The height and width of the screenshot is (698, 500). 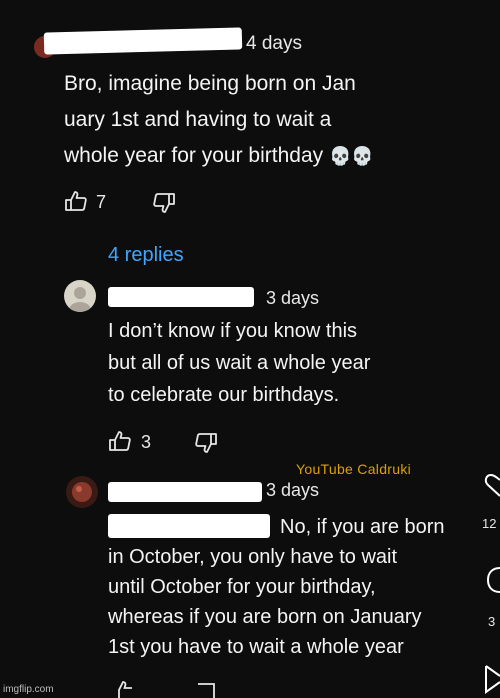 What do you see at coordinates (265, 617) in the screenshot?
I see `reply-line: whereas if you are born on January` at bounding box center [265, 617].